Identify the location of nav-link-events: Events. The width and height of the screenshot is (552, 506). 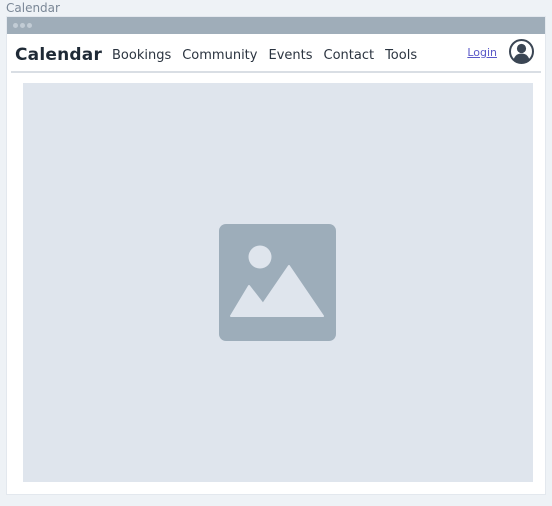
(290, 55).